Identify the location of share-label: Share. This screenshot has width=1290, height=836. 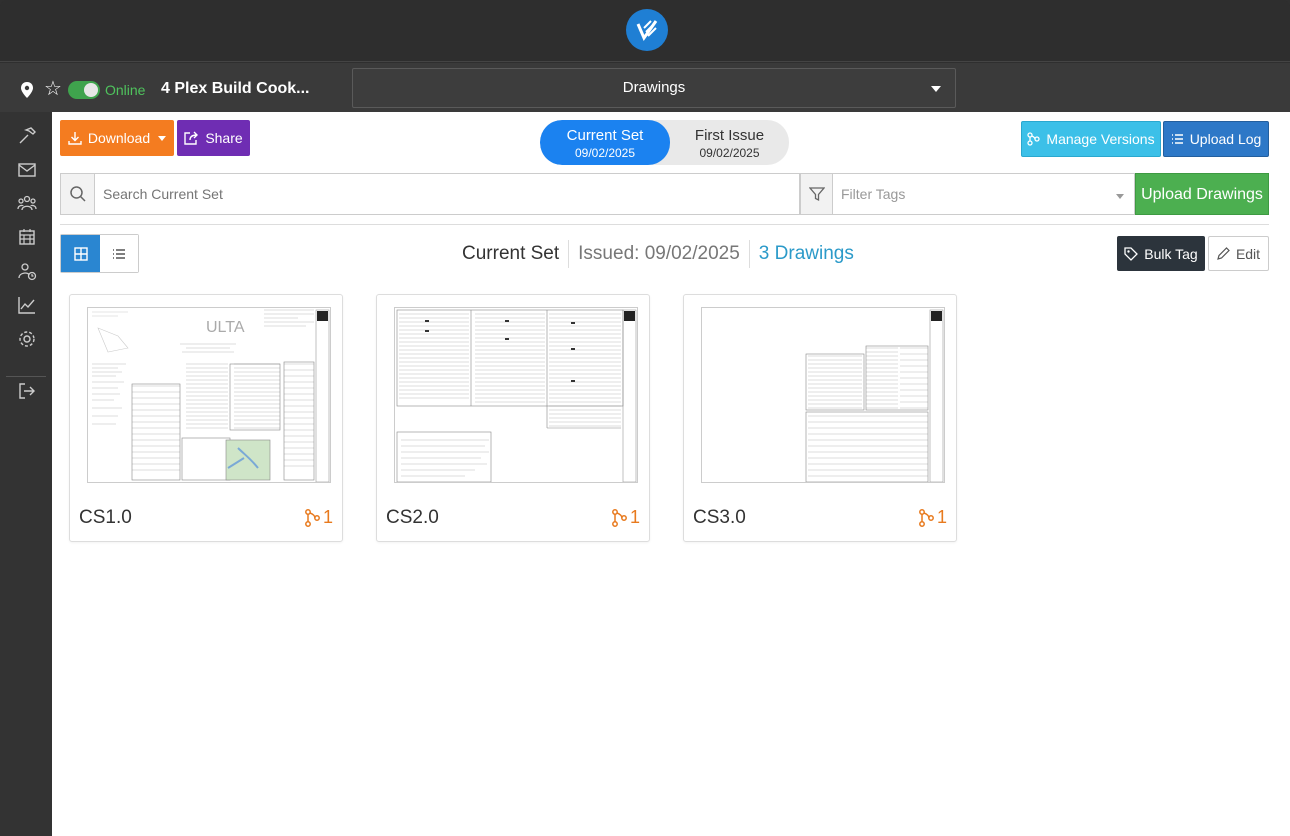
(224, 138).